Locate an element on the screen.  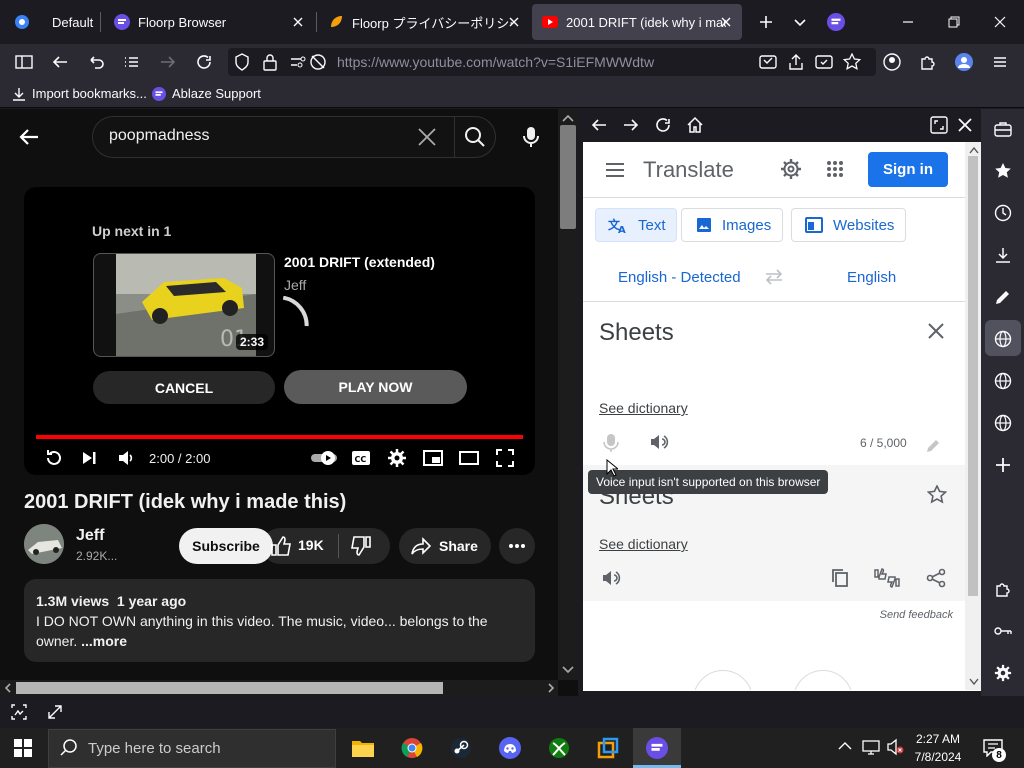
new-tab-plus-icon is located at coordinates (766, 22).